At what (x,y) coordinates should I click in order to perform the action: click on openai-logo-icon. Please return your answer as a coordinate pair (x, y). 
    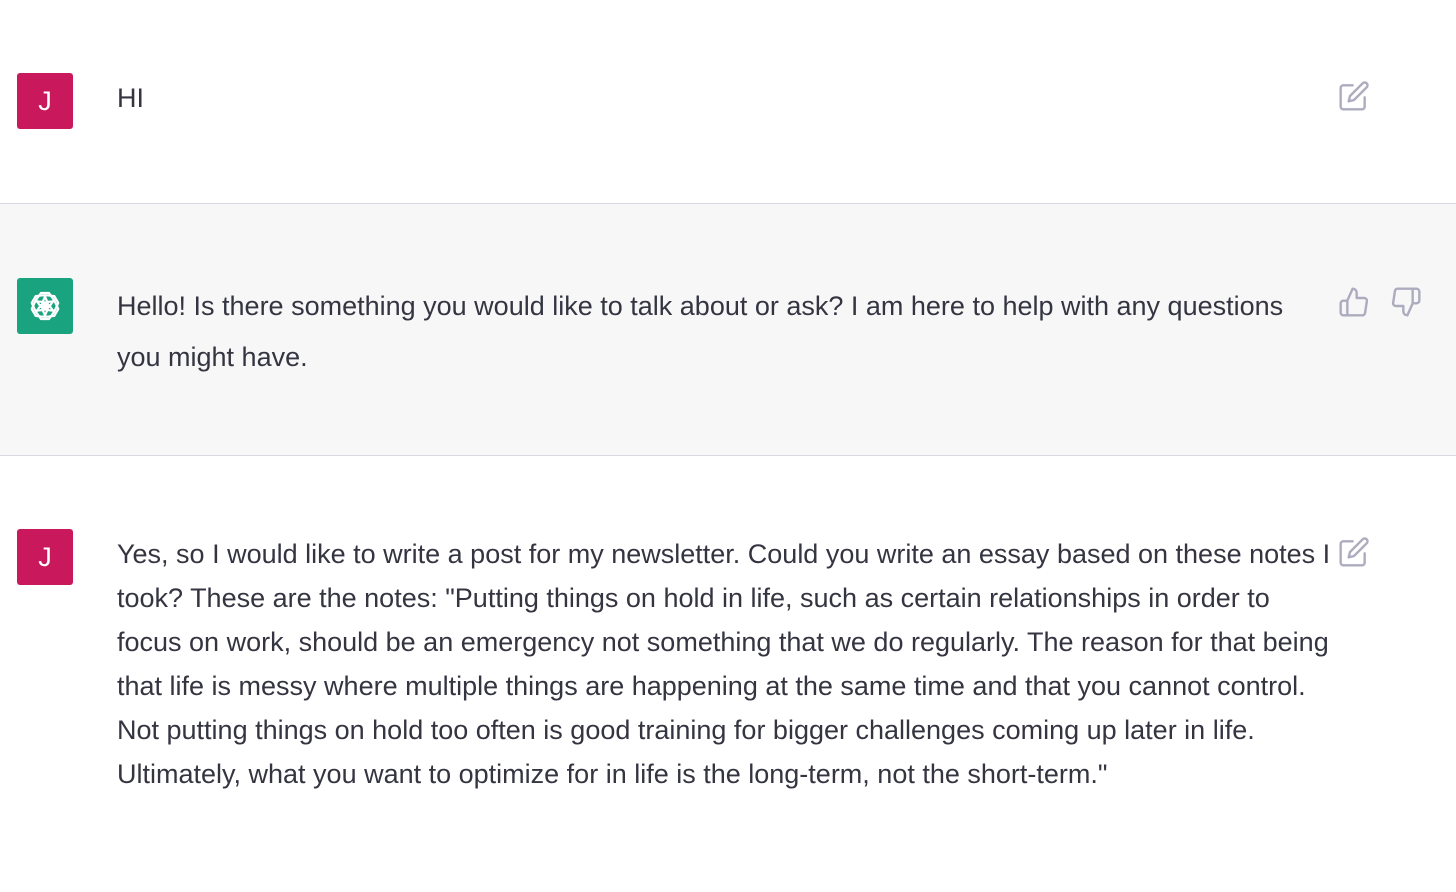
    Looking at the image, I should click on (45, 306).